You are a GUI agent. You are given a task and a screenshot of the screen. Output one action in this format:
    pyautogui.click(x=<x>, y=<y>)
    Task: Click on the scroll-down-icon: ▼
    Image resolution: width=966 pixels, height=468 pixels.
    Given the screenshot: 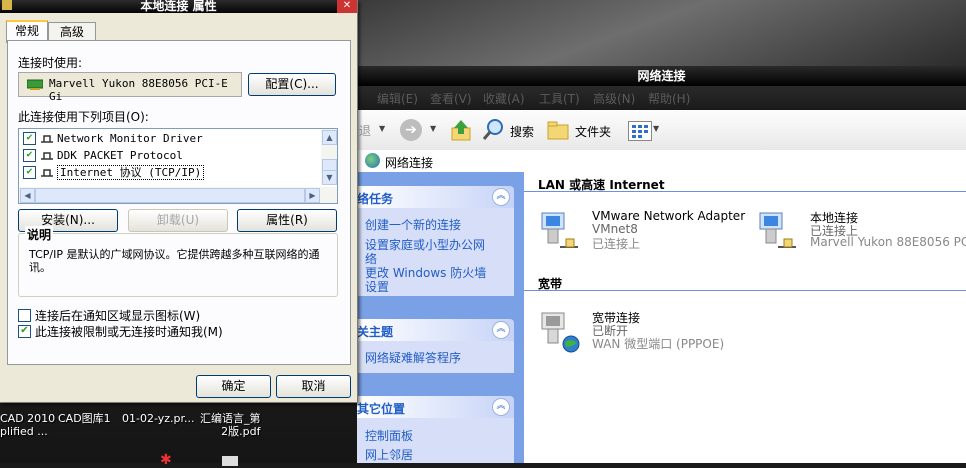 What is the action you would take?
    pyautogui.click(x=329, y=177)
    